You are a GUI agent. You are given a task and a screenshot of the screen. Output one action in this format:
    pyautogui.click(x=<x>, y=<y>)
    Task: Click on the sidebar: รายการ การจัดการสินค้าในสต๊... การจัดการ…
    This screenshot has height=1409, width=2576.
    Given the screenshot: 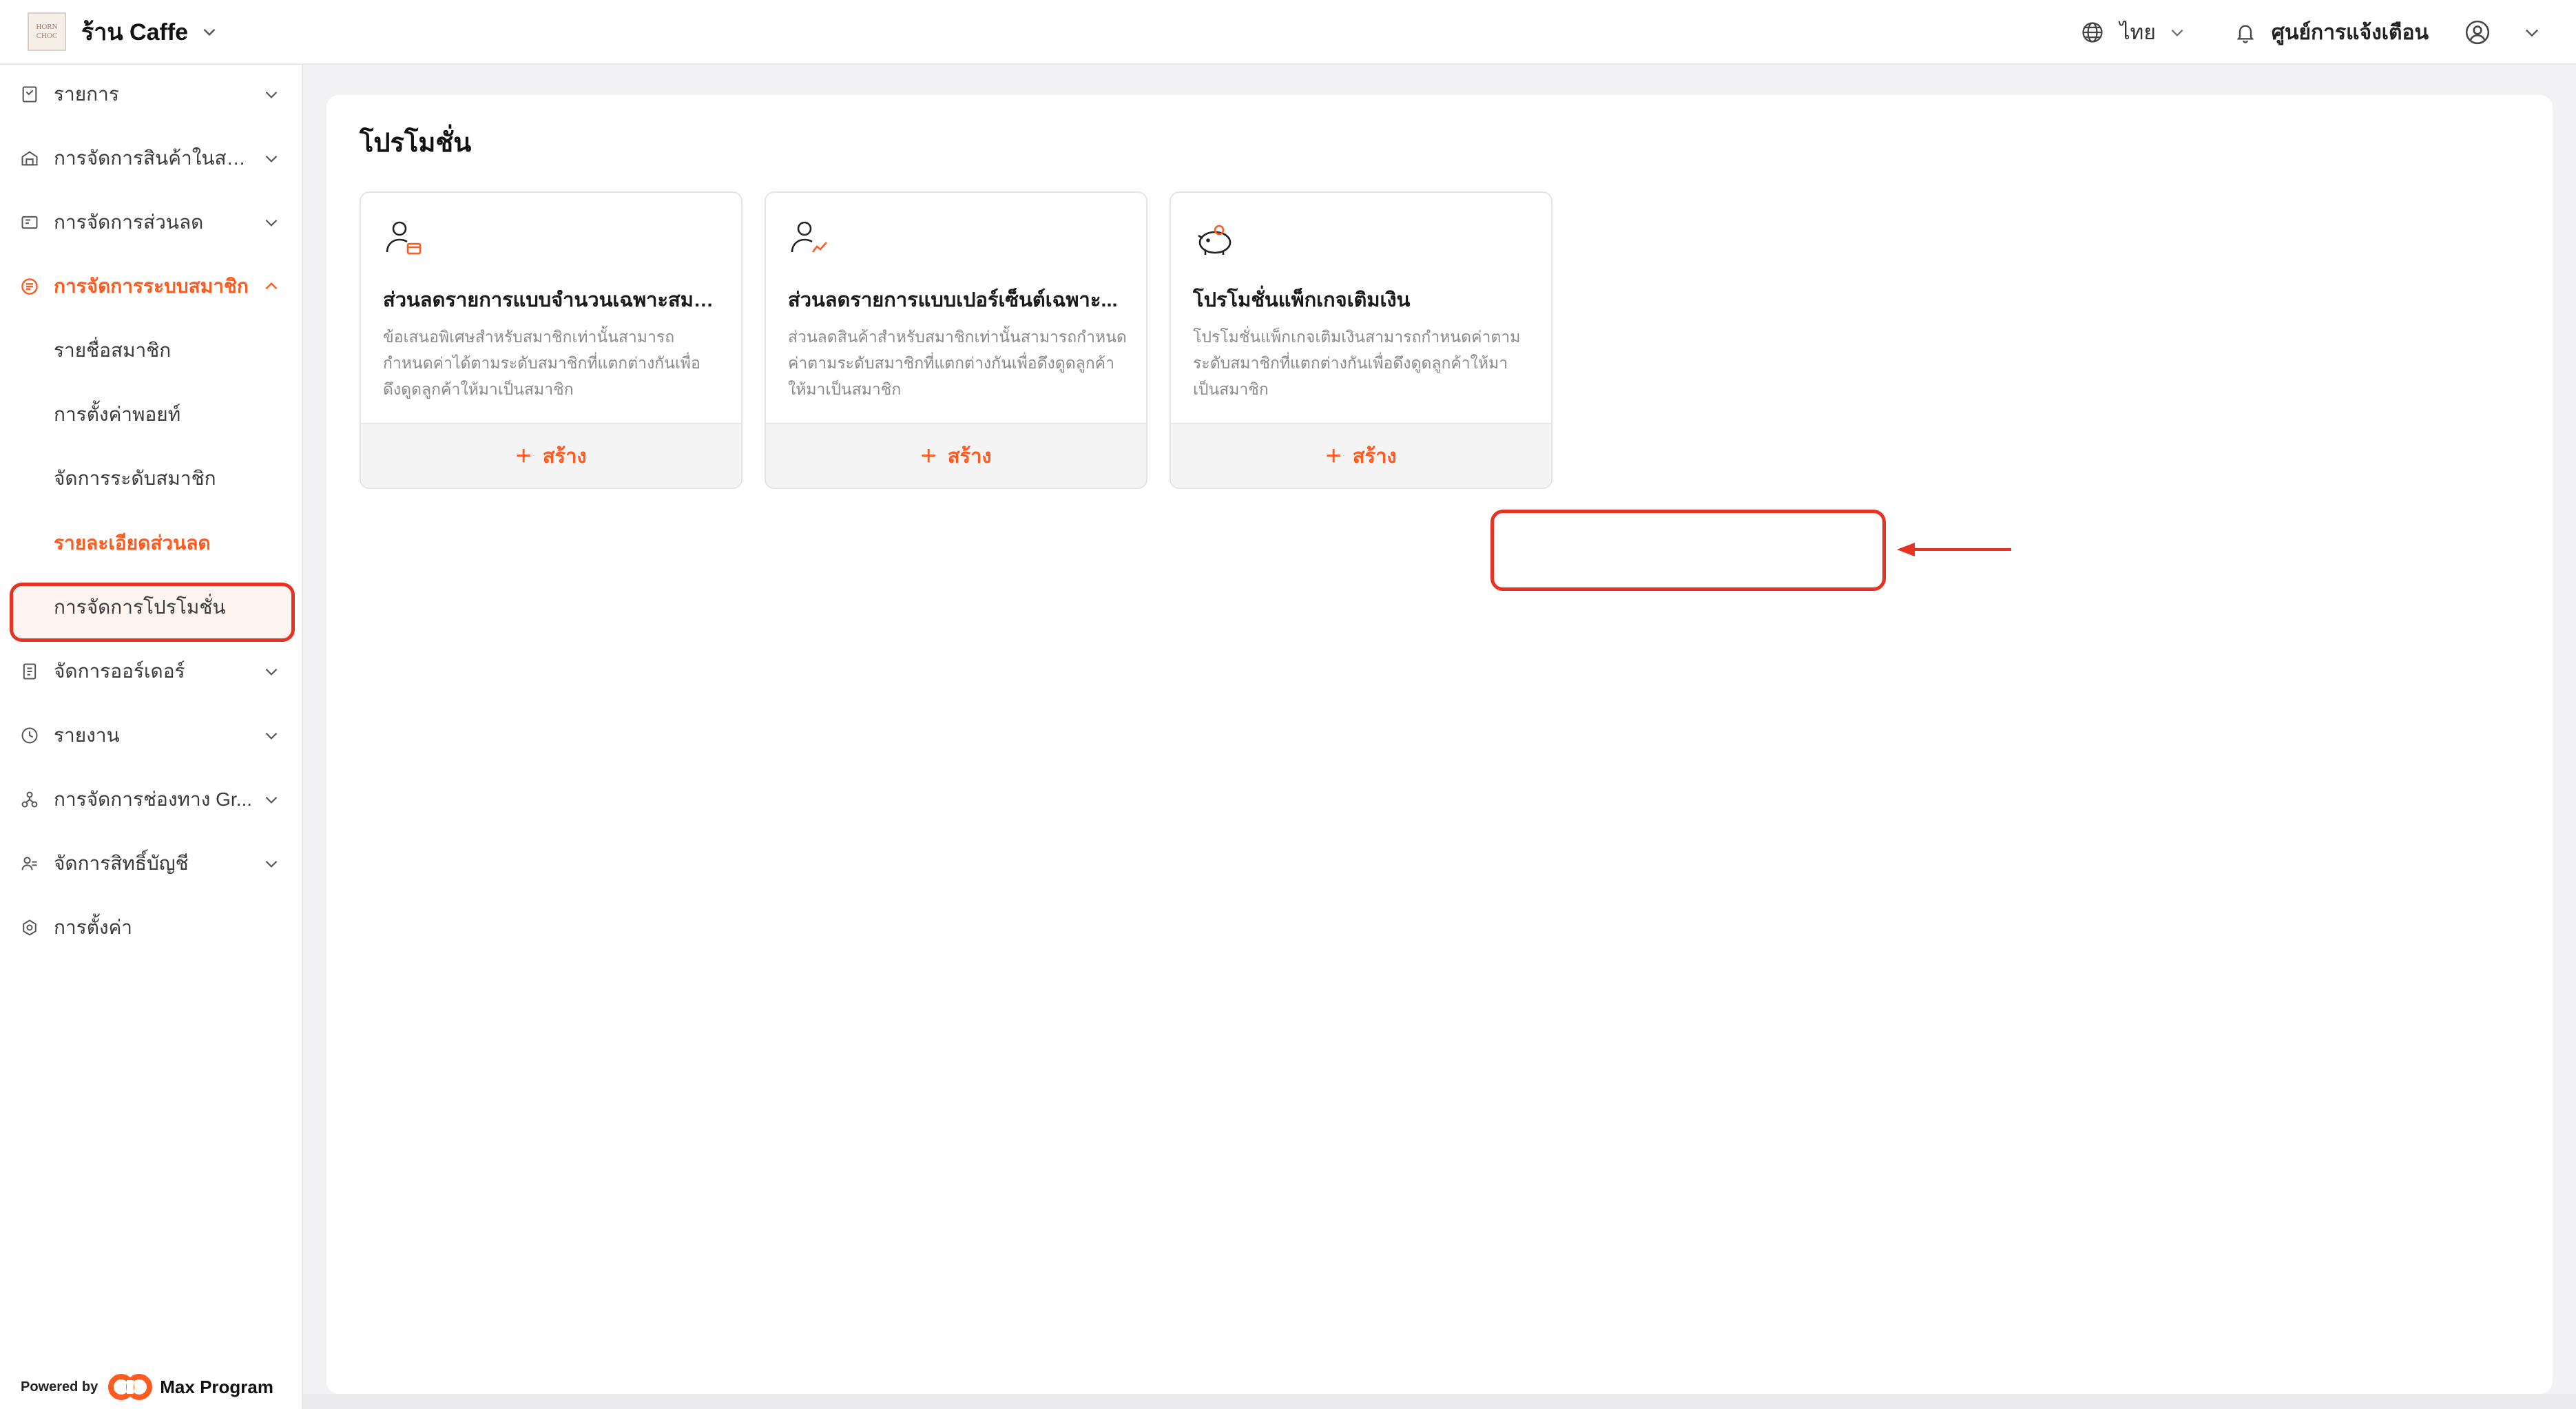 What is the action you would take?
    pyautogui.click(x=151, y=737)
    